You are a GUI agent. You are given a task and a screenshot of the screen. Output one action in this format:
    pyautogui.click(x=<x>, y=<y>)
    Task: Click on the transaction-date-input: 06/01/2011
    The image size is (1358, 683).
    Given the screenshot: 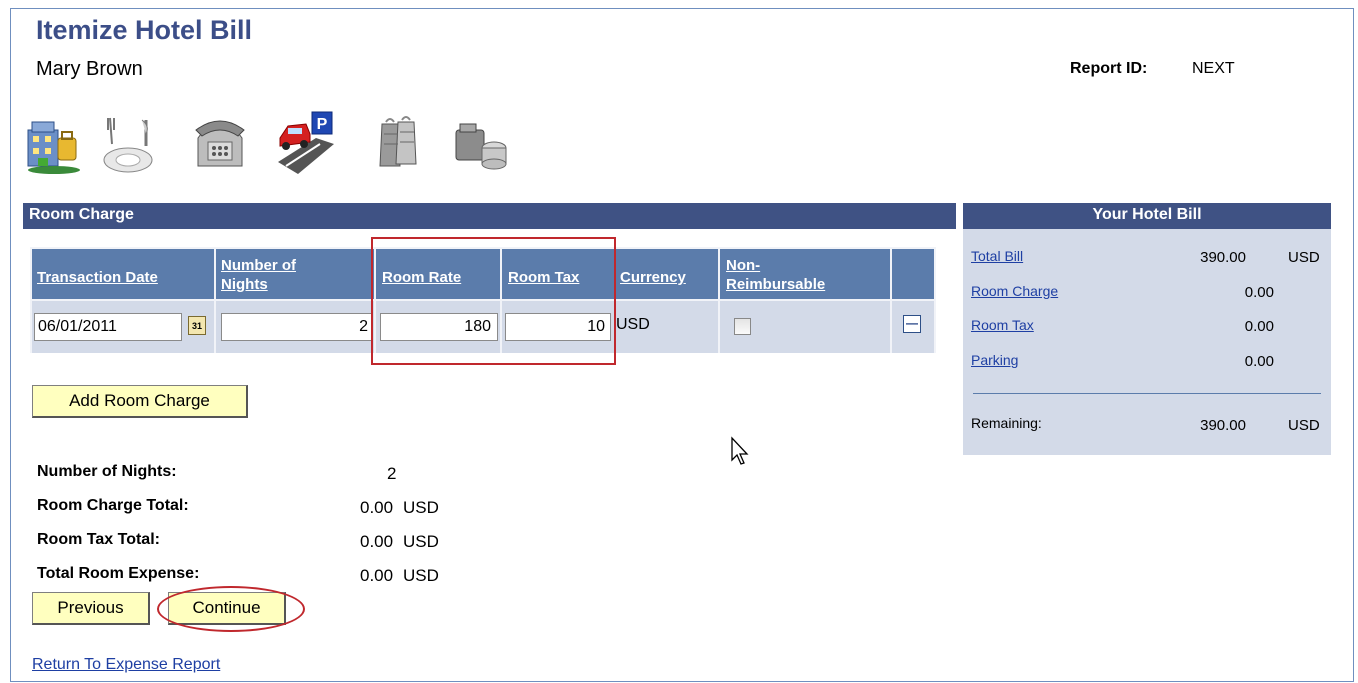 What is the action you would take?
    pyautogui.click(x=108, y=327)
    